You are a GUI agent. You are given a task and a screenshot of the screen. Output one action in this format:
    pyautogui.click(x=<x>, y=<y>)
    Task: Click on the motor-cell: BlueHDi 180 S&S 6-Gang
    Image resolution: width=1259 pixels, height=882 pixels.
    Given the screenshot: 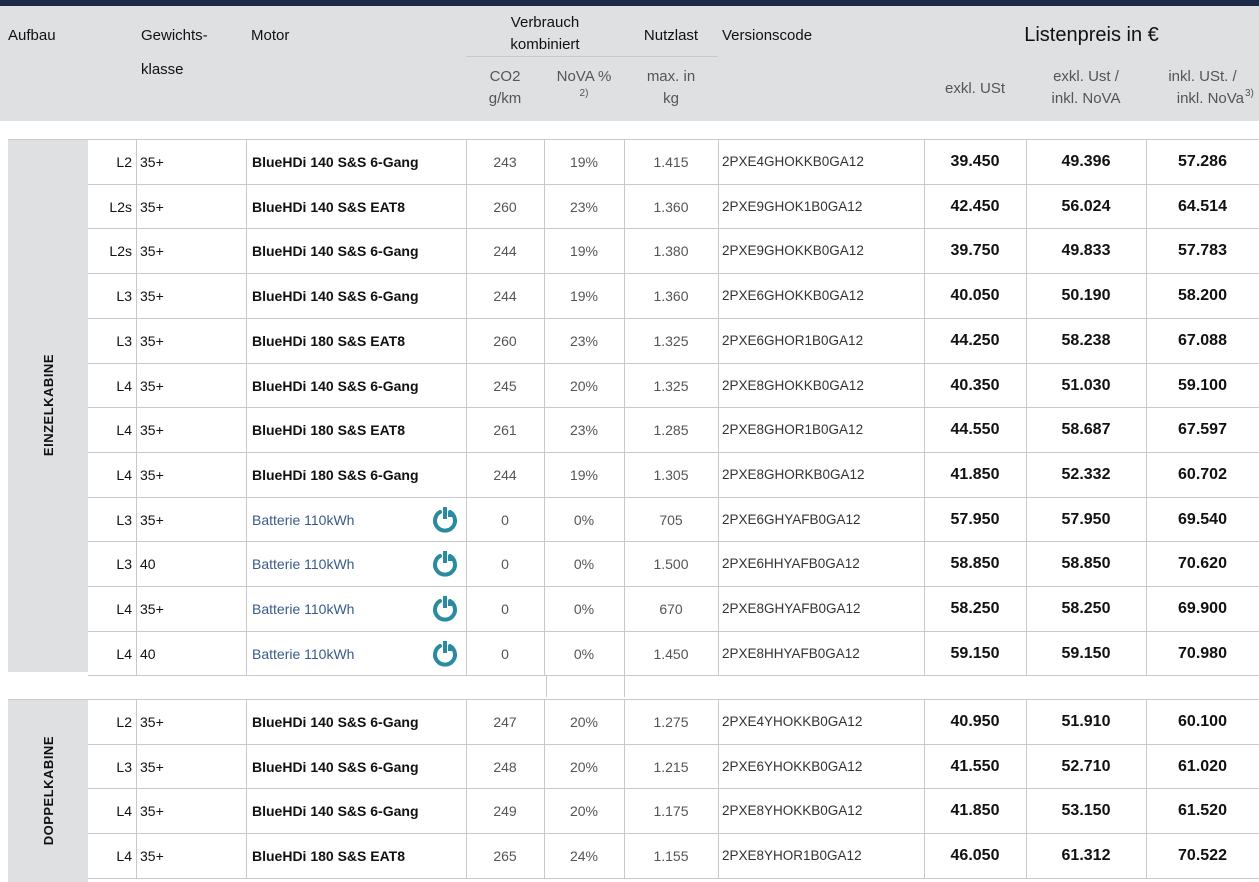 What is the action you would take?
    pyautogui.click(x=335, y=474)
    